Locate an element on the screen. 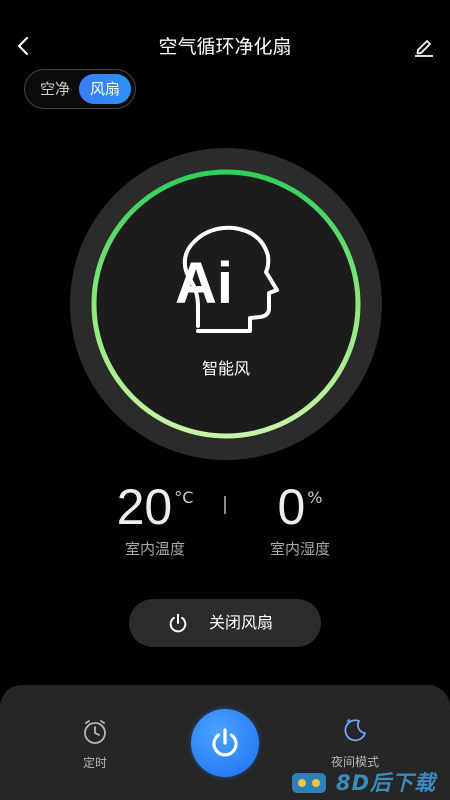 This screenshot has width=450, height=800. edit-button is located at coordinates (424, 46).